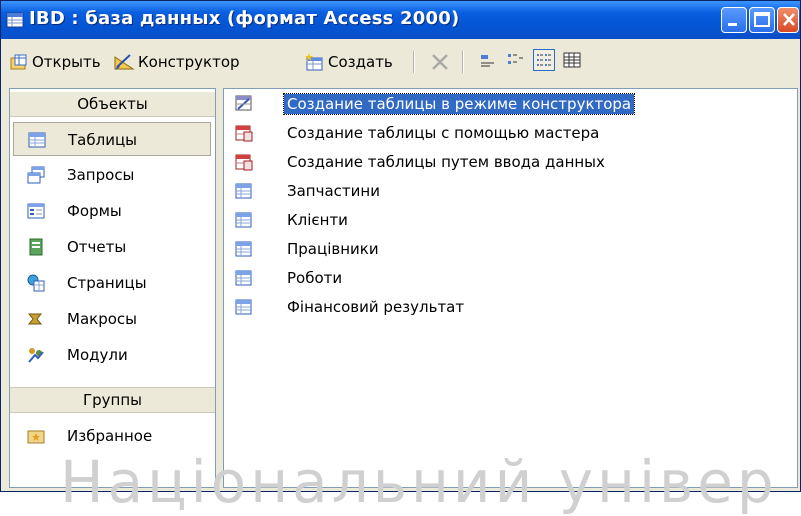  I want to click on macro-icon, so click(35, 319).